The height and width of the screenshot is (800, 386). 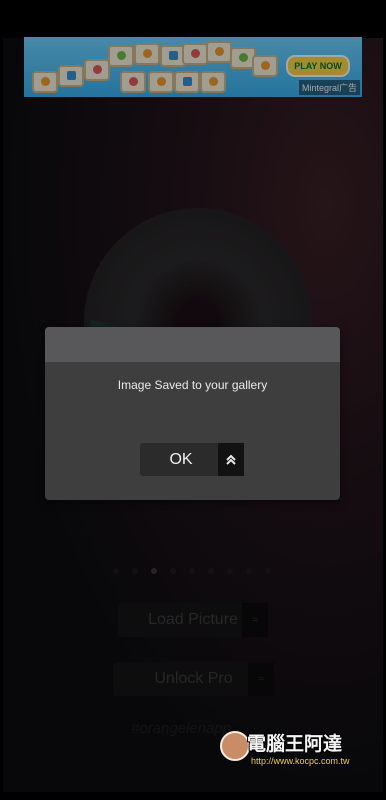 What do you see at coordinates (231, 459) in the screenshot?
I see `double-chevron-up-icon` at bounding box center [231, 459].